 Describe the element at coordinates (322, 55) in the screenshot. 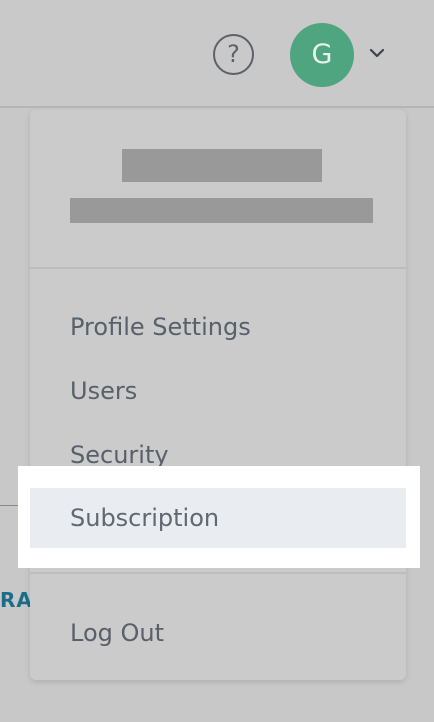

I see `avatar: G` at that location.